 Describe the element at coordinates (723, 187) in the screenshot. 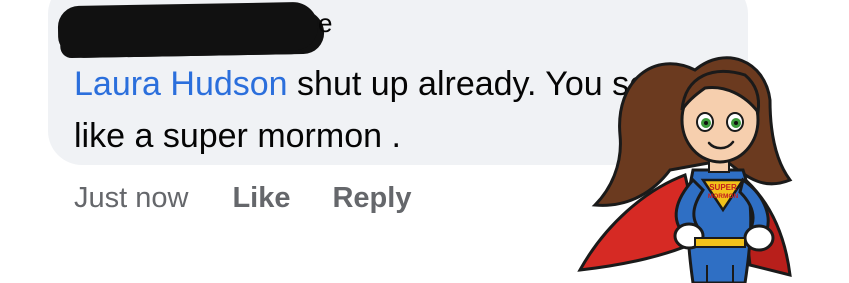

I see `badge-line1: SUPER` at that location.